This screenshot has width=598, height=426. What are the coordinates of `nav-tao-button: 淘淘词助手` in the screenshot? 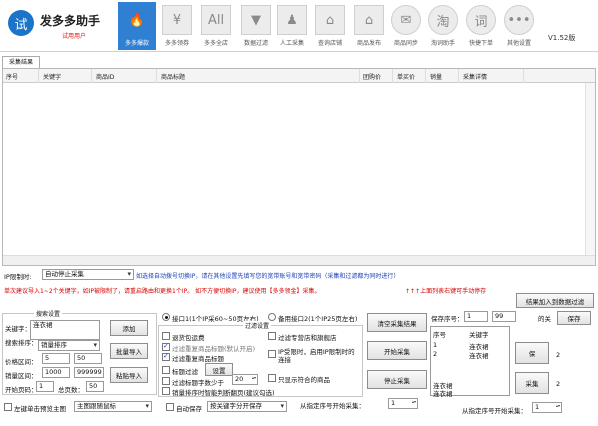 It's located at (443, 26).